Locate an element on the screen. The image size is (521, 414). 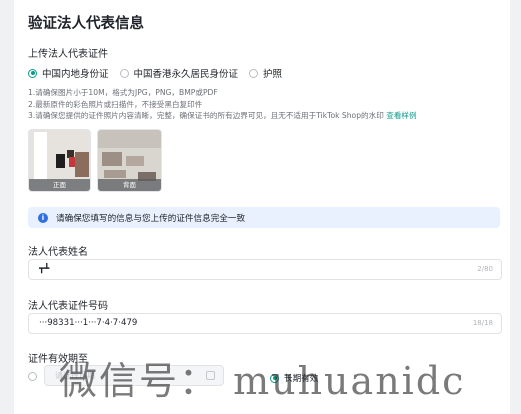
name-input-value: ┳┻ is located at coordinates (44, 269).